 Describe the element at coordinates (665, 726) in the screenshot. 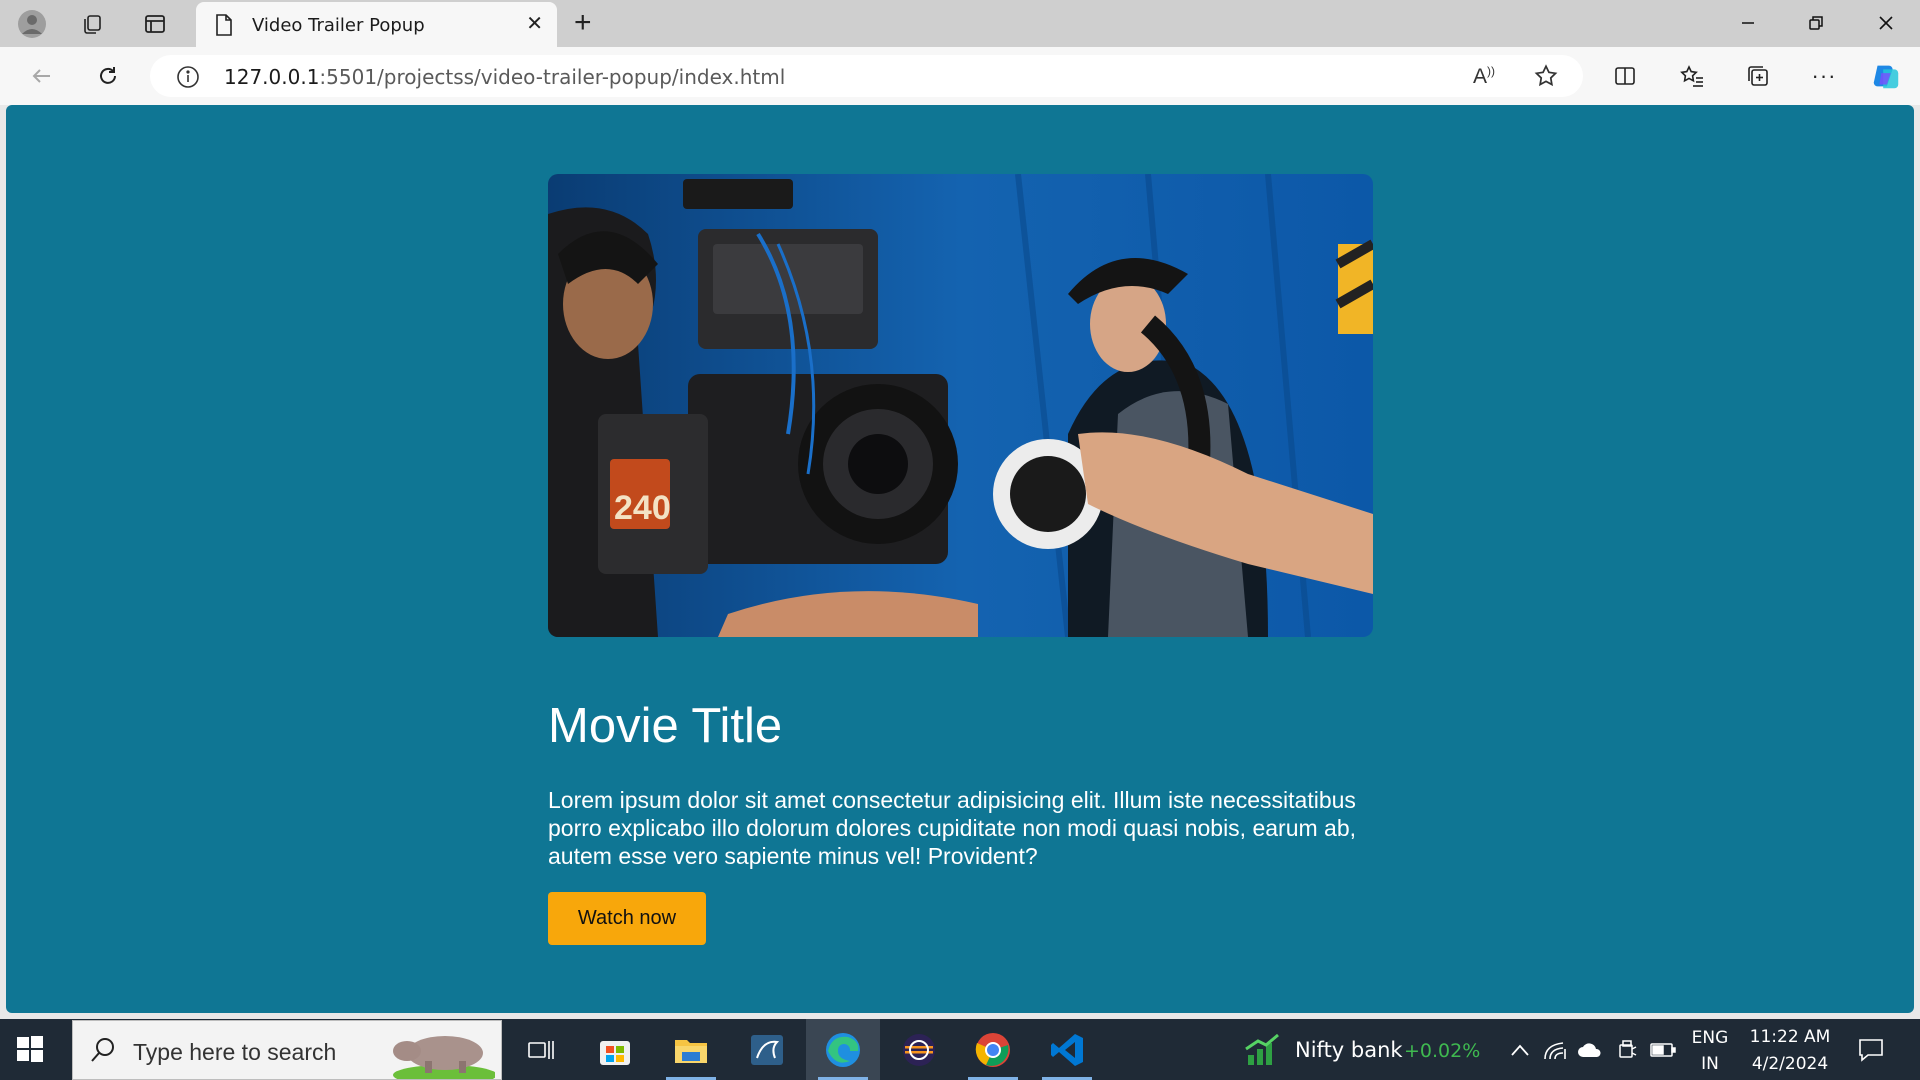

I see `movie-title: Movie Title` at that location.